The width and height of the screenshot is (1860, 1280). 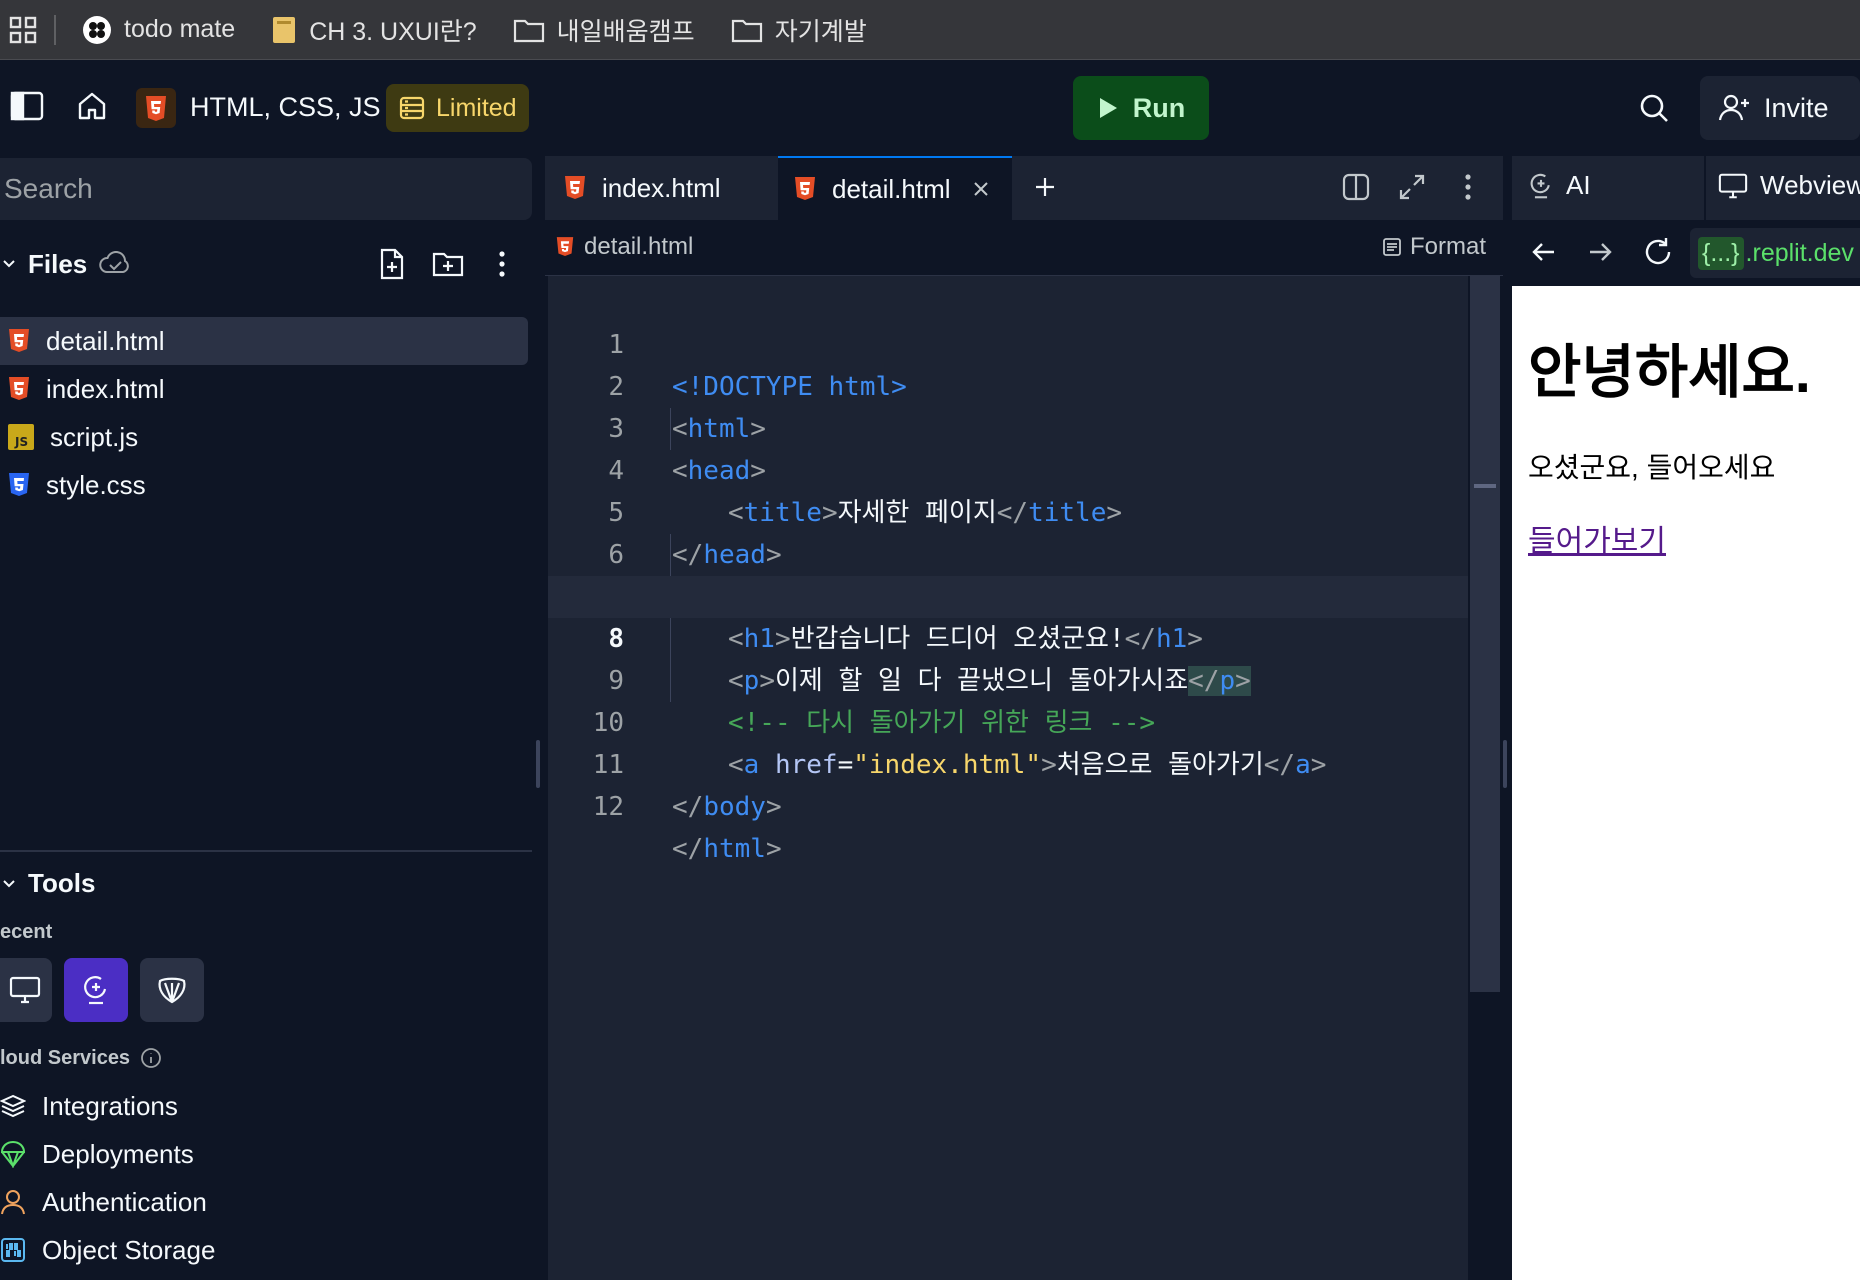 I want to click on code-line: 10 <a href="index.html">처음으로 돌아가기</a>, so click(x=1008, y=720).